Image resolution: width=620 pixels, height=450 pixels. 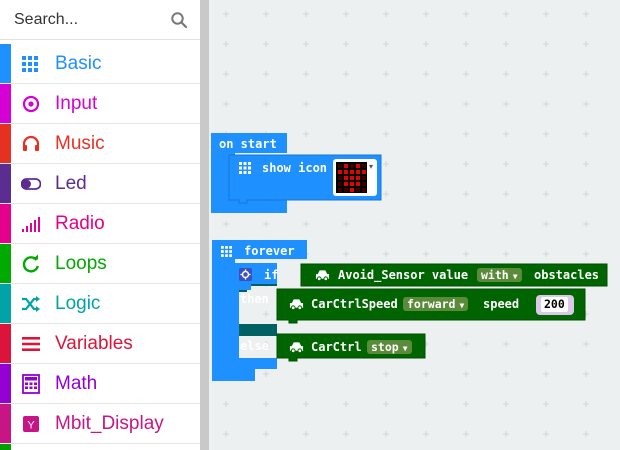 What do you see at coordinates (271, 275) in the screenshot?
I see `if-label: if` at bounding box center [271, 275].